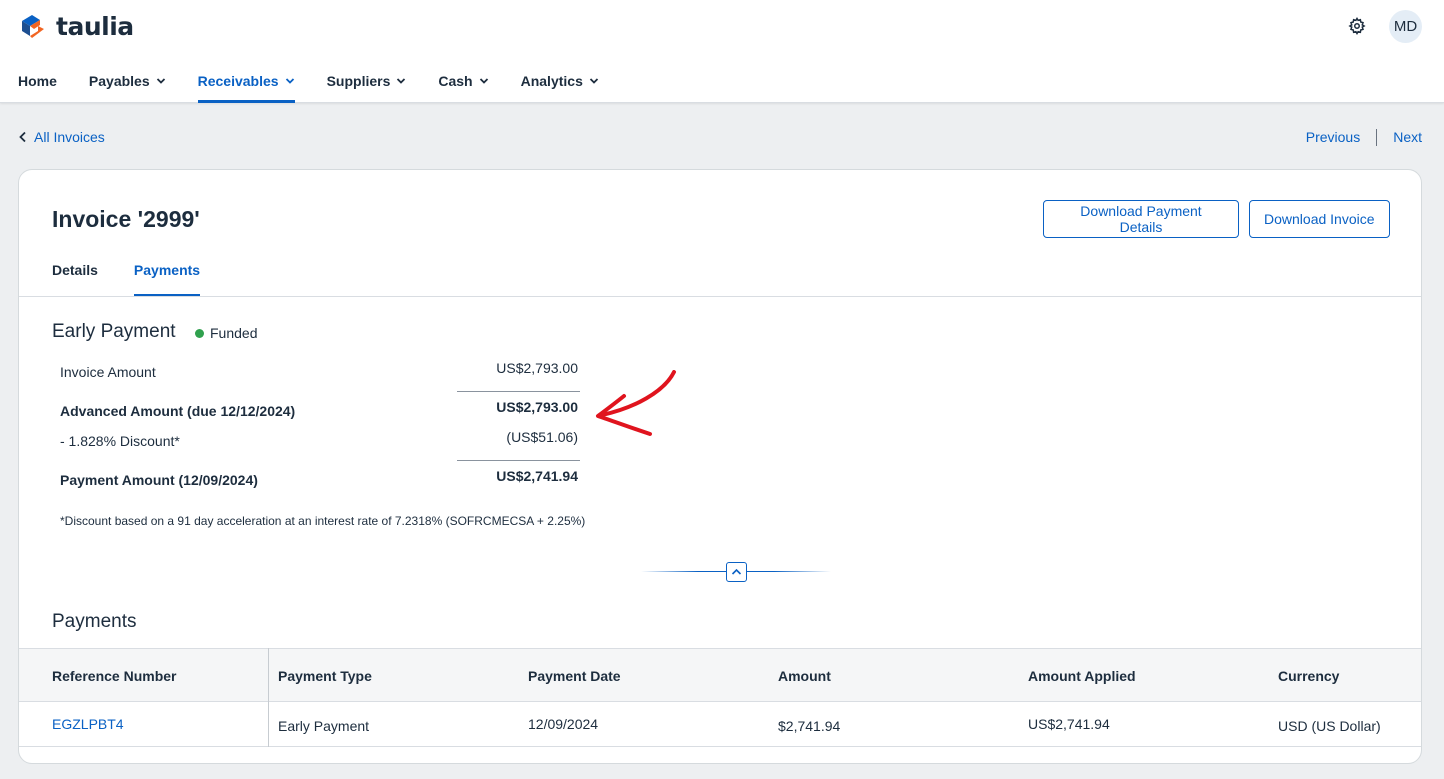 This screenshot has height=779, width=1444. I want to click on nav-item-suppliers: Suppliers, so click(367, 80).